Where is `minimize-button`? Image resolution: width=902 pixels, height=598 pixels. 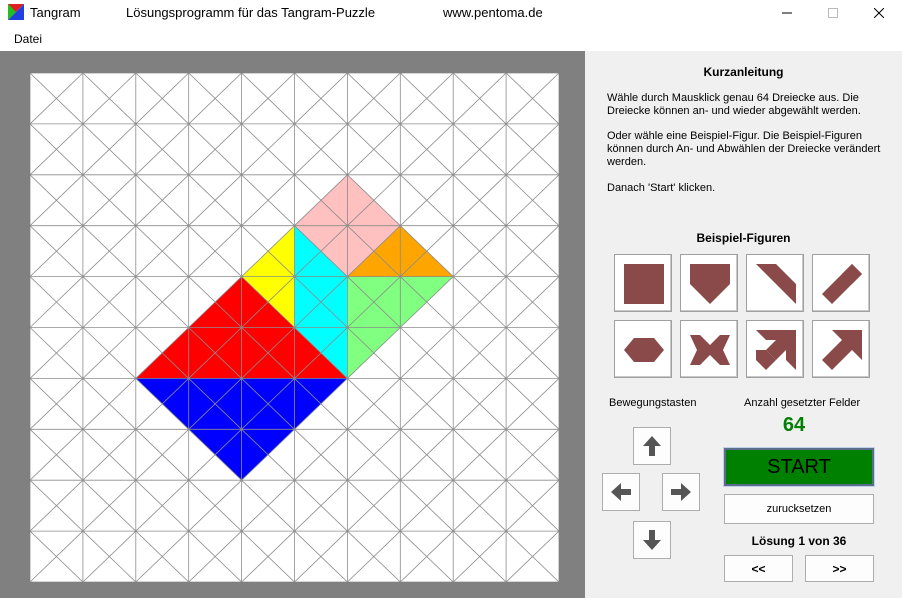 minimize-button is located at coordinates (787, 13).